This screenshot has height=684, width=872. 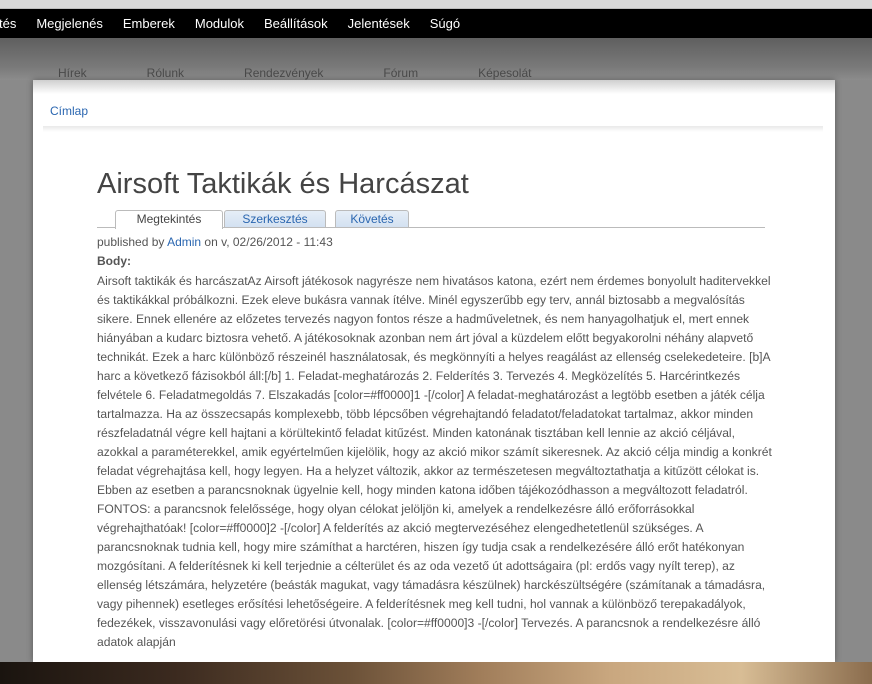 What do you see at coordinates (283, 73) in the screenshot?
I see `site-nav-item-events: Rendezvények` at bounding box center [283, 73].